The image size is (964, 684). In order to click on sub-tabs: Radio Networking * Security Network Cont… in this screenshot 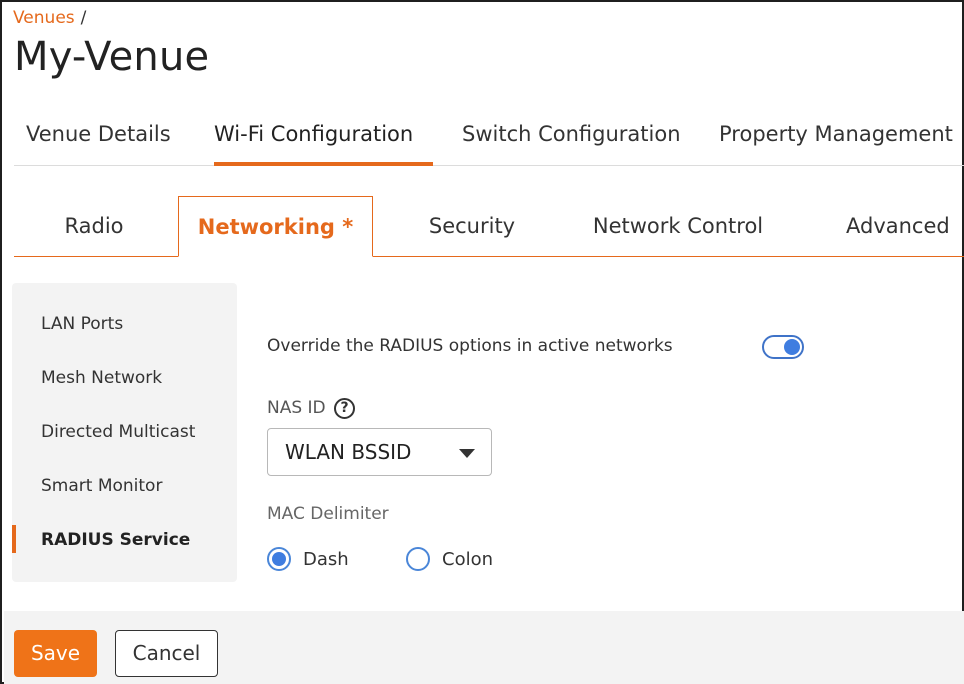, I will do `click(489, 226)`.